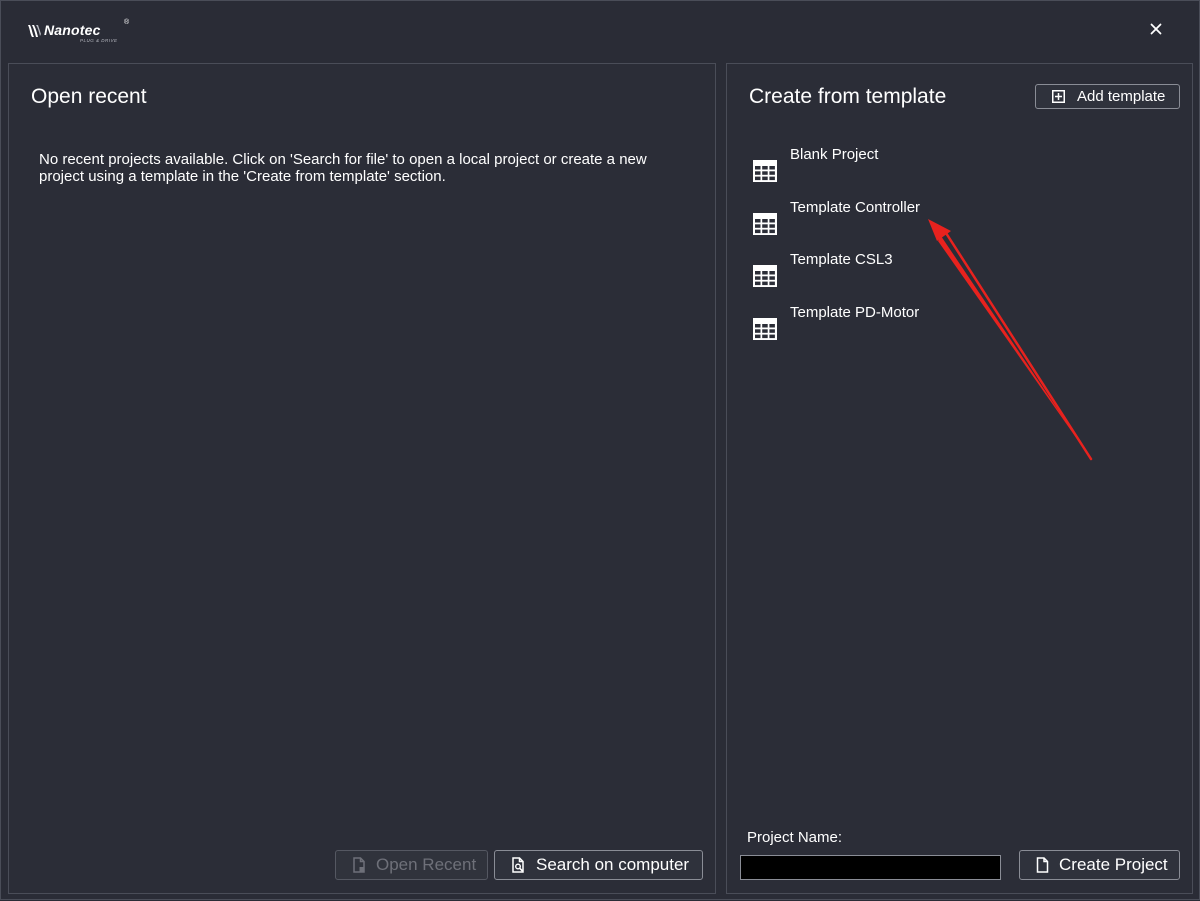  I want to click on logo-brand-text: Nanotec, so click(72, 30).